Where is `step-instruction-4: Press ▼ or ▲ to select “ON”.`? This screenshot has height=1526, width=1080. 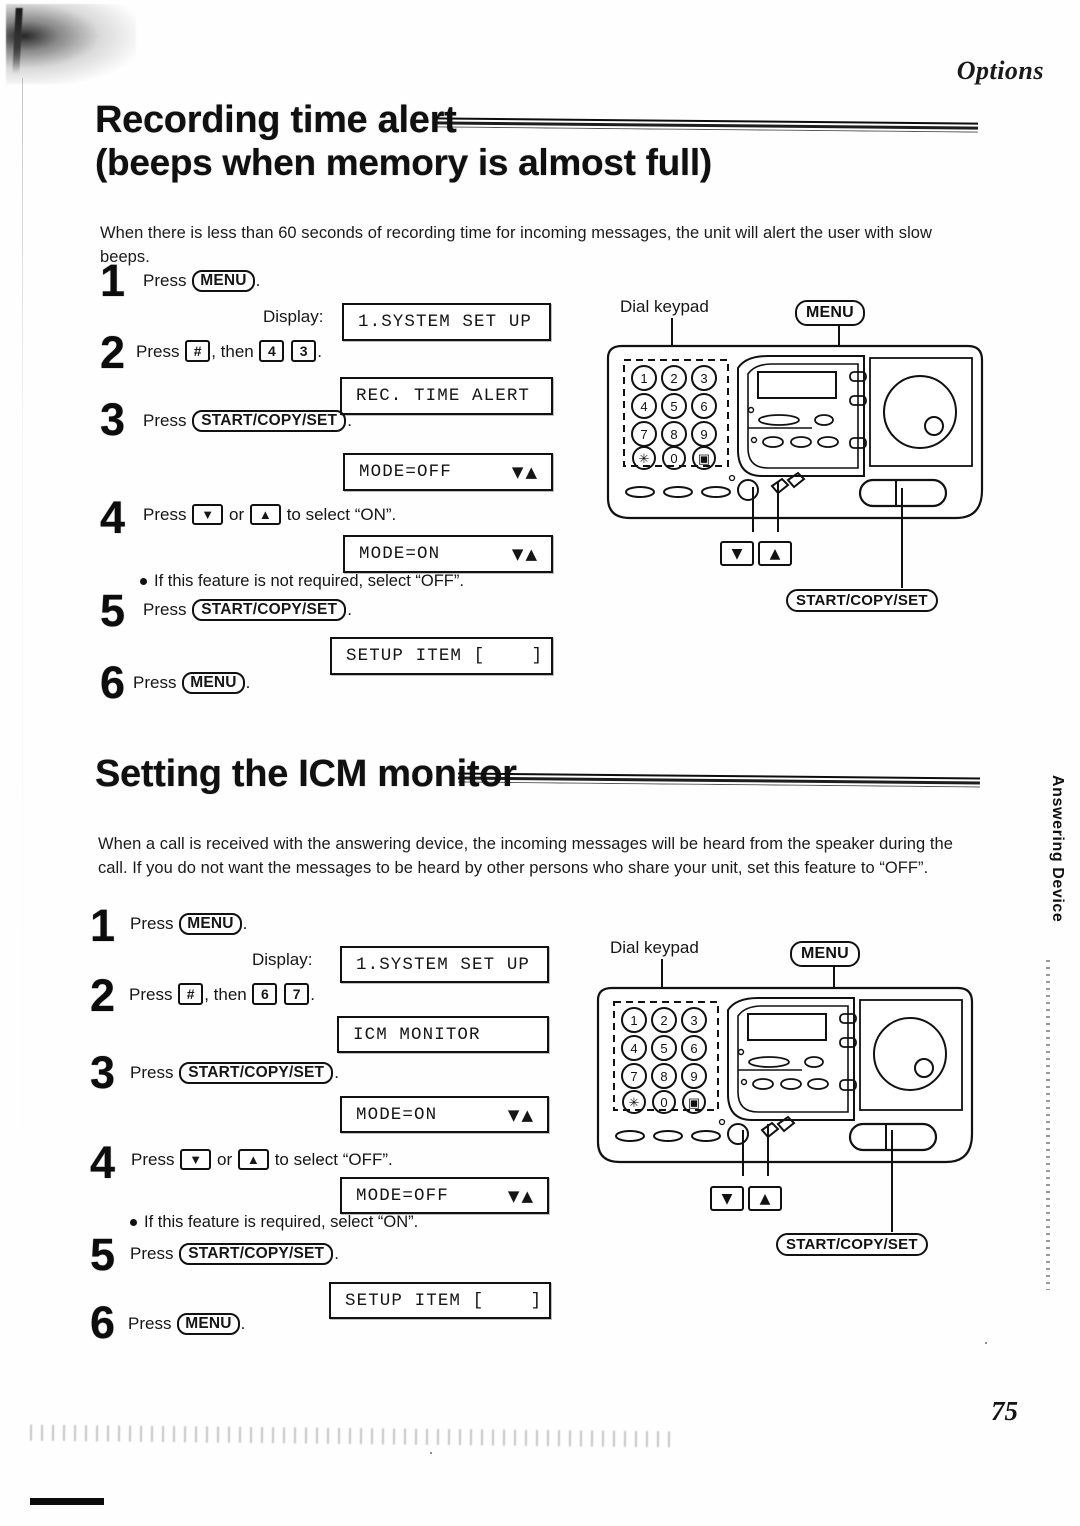 step-instruction-4: Press ▼ or ▲ to select “ON”. is located at coordinates (269, 514).